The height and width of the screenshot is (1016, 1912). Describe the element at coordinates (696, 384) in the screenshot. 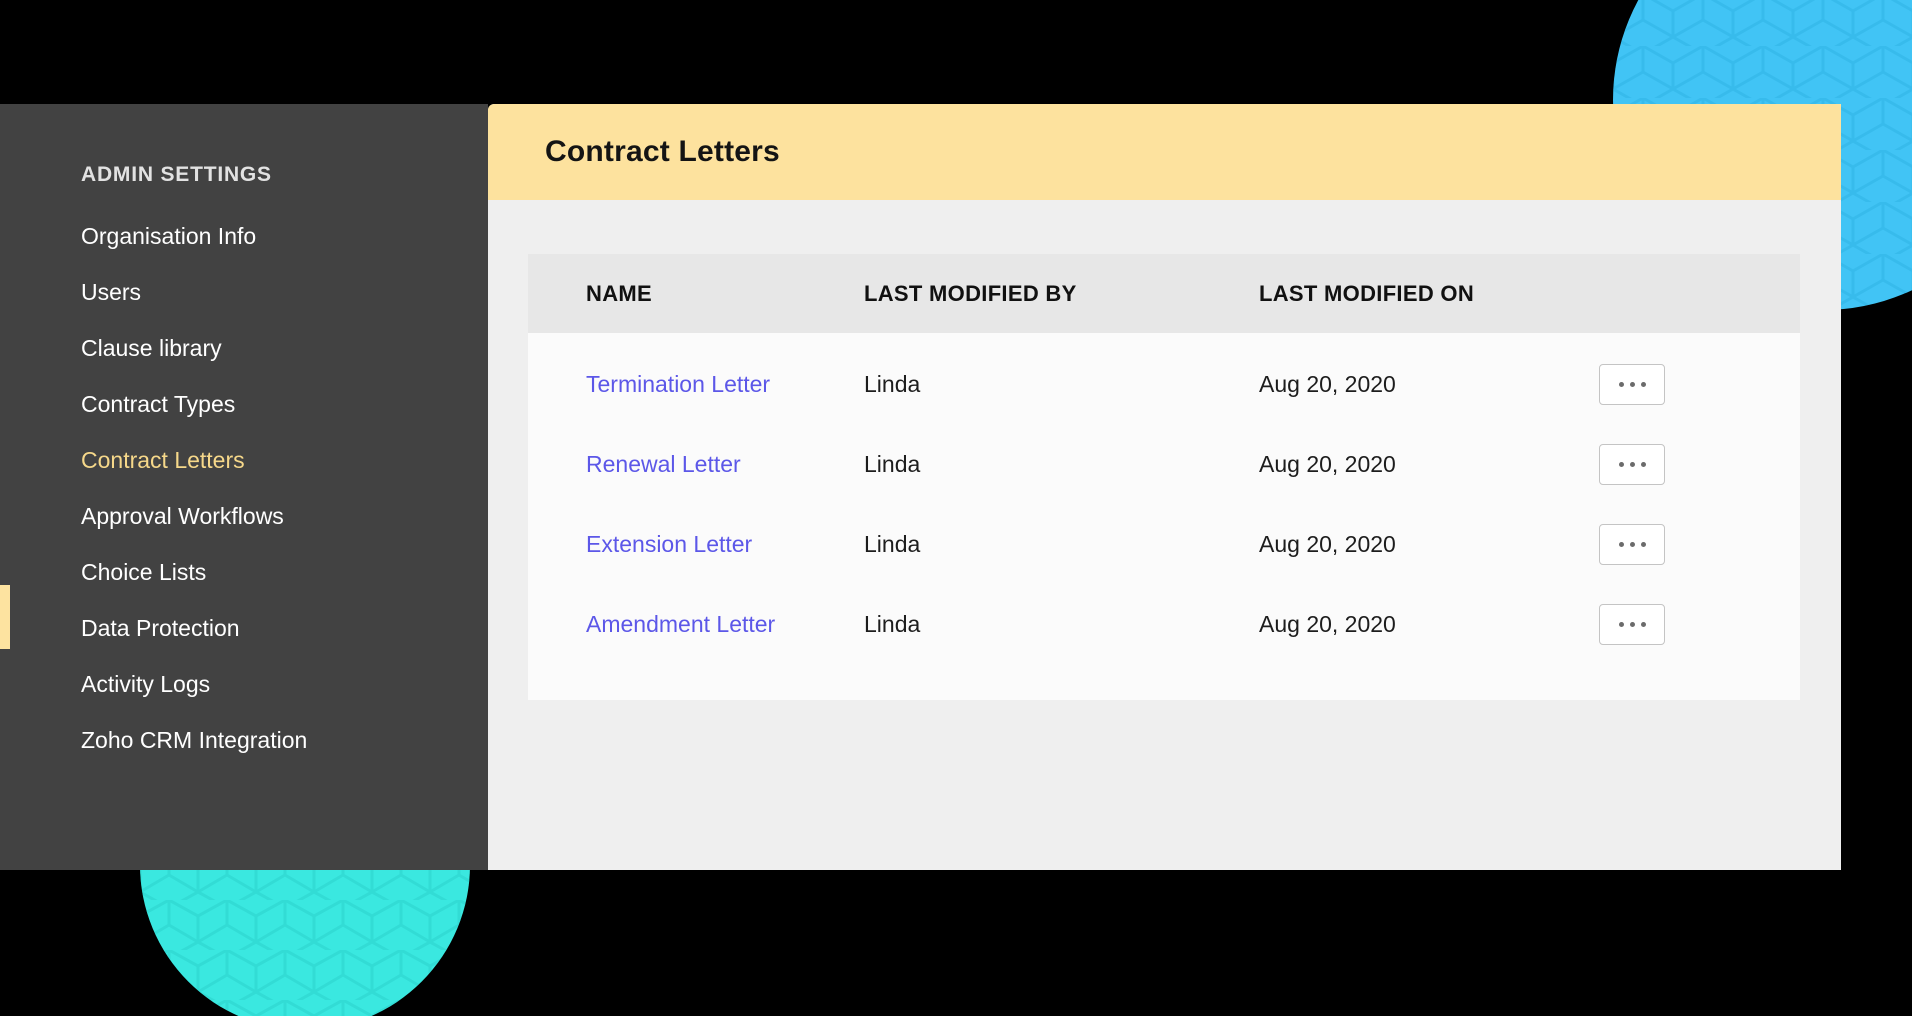

I see `letter-name-link: Termination Letter` at that location.